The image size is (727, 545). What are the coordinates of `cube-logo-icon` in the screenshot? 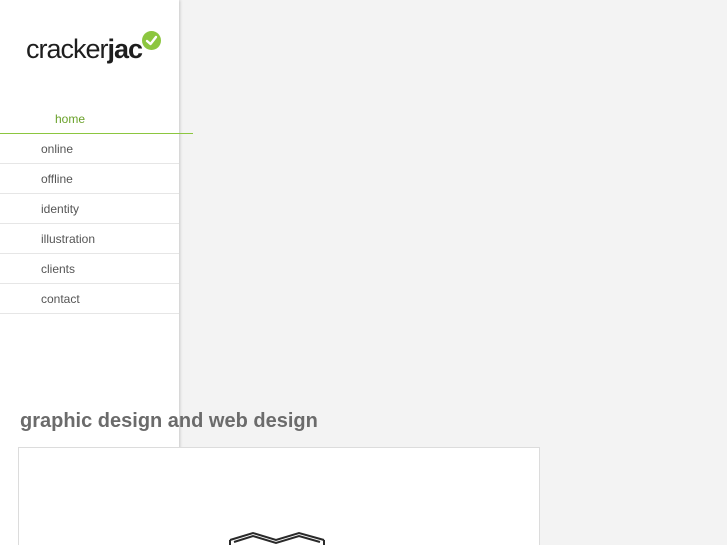 It's located at (277, 538).